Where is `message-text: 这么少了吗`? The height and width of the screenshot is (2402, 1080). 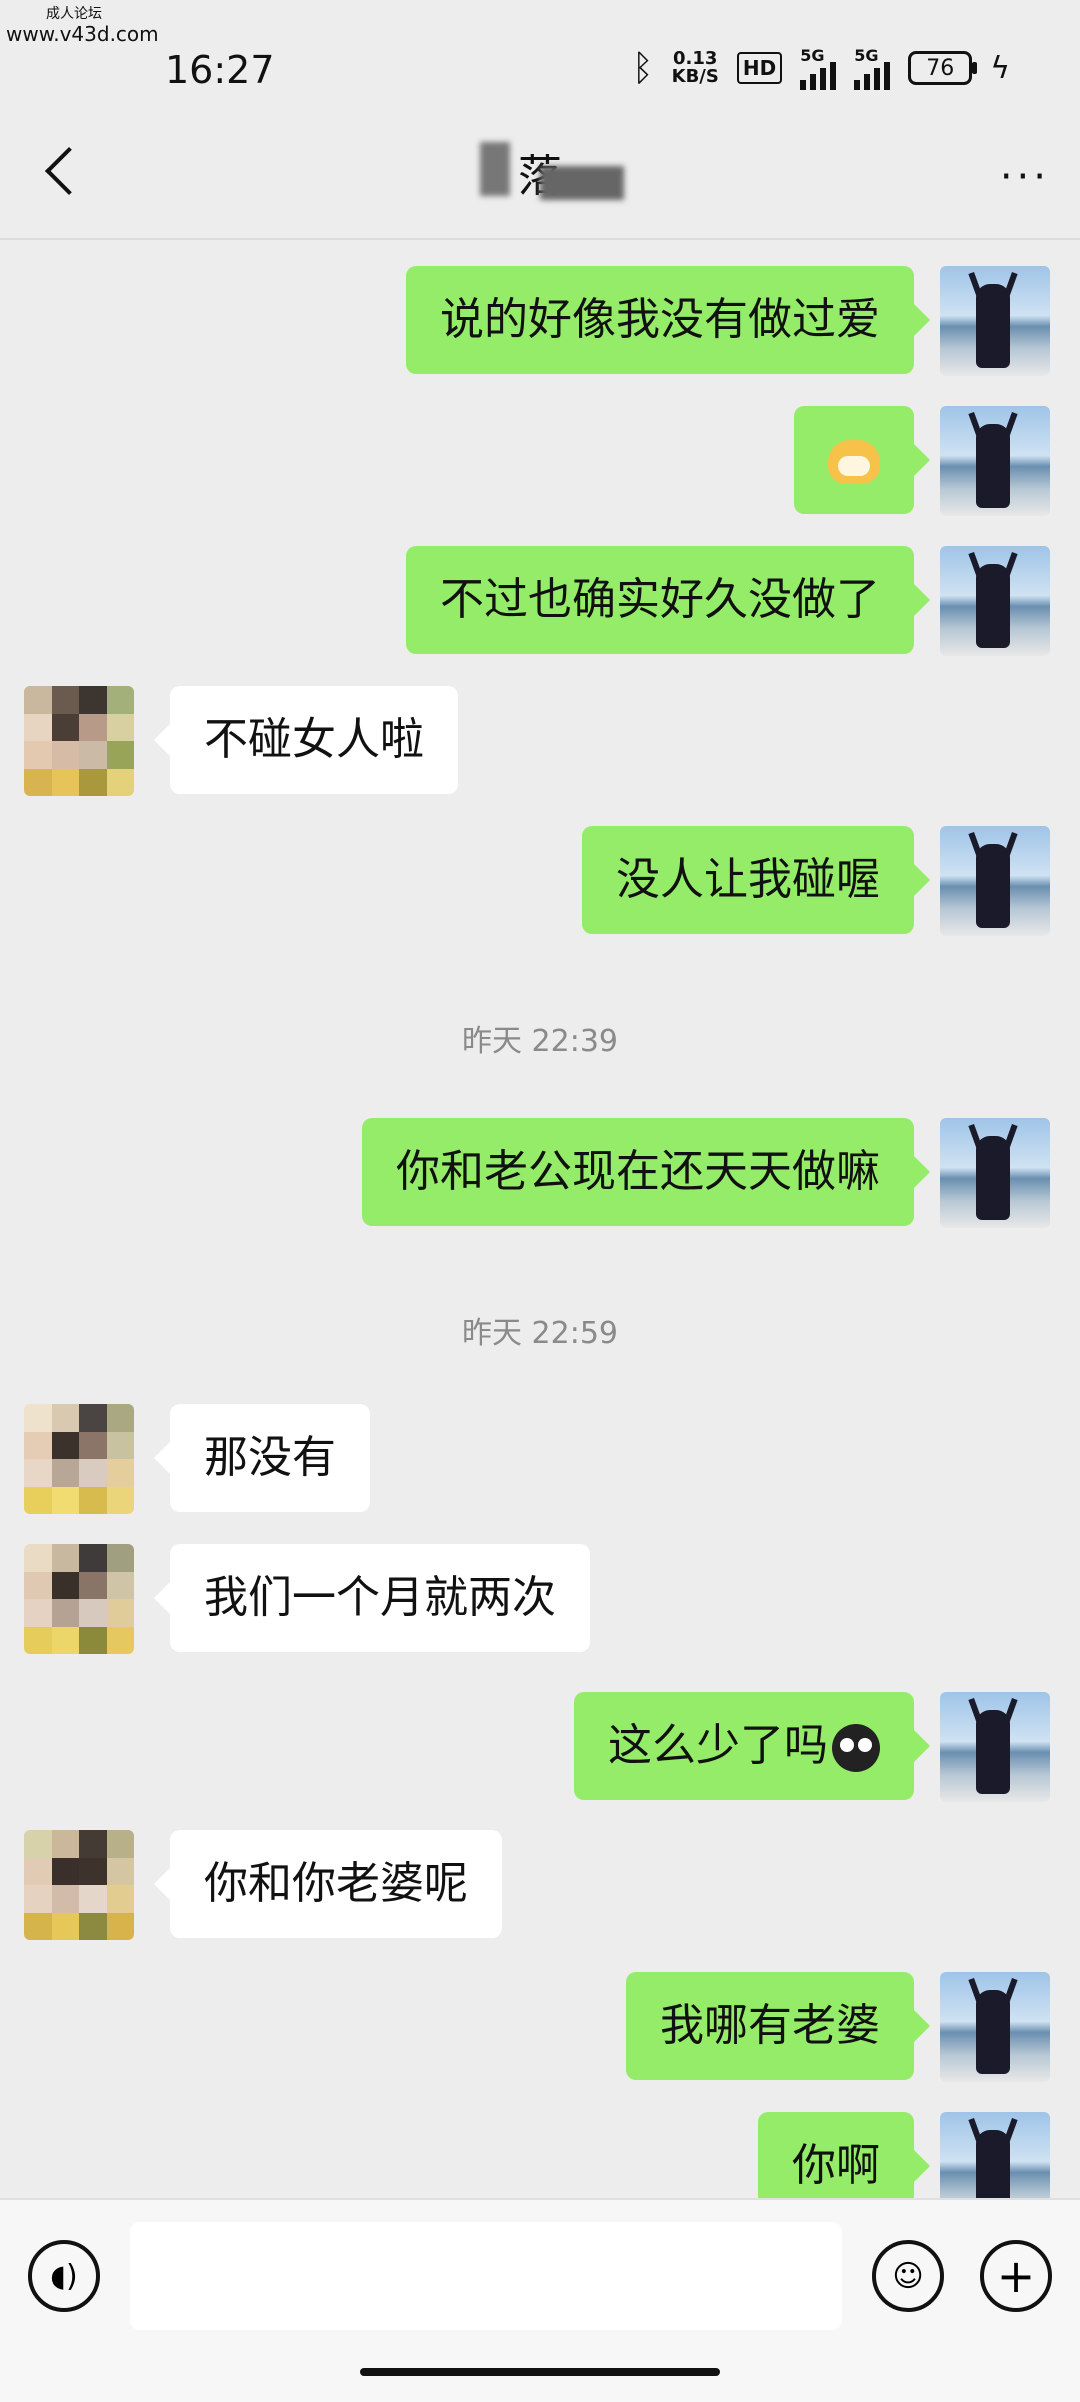 message-text: 这么少了吗 is located at coordinates (718, 1745).